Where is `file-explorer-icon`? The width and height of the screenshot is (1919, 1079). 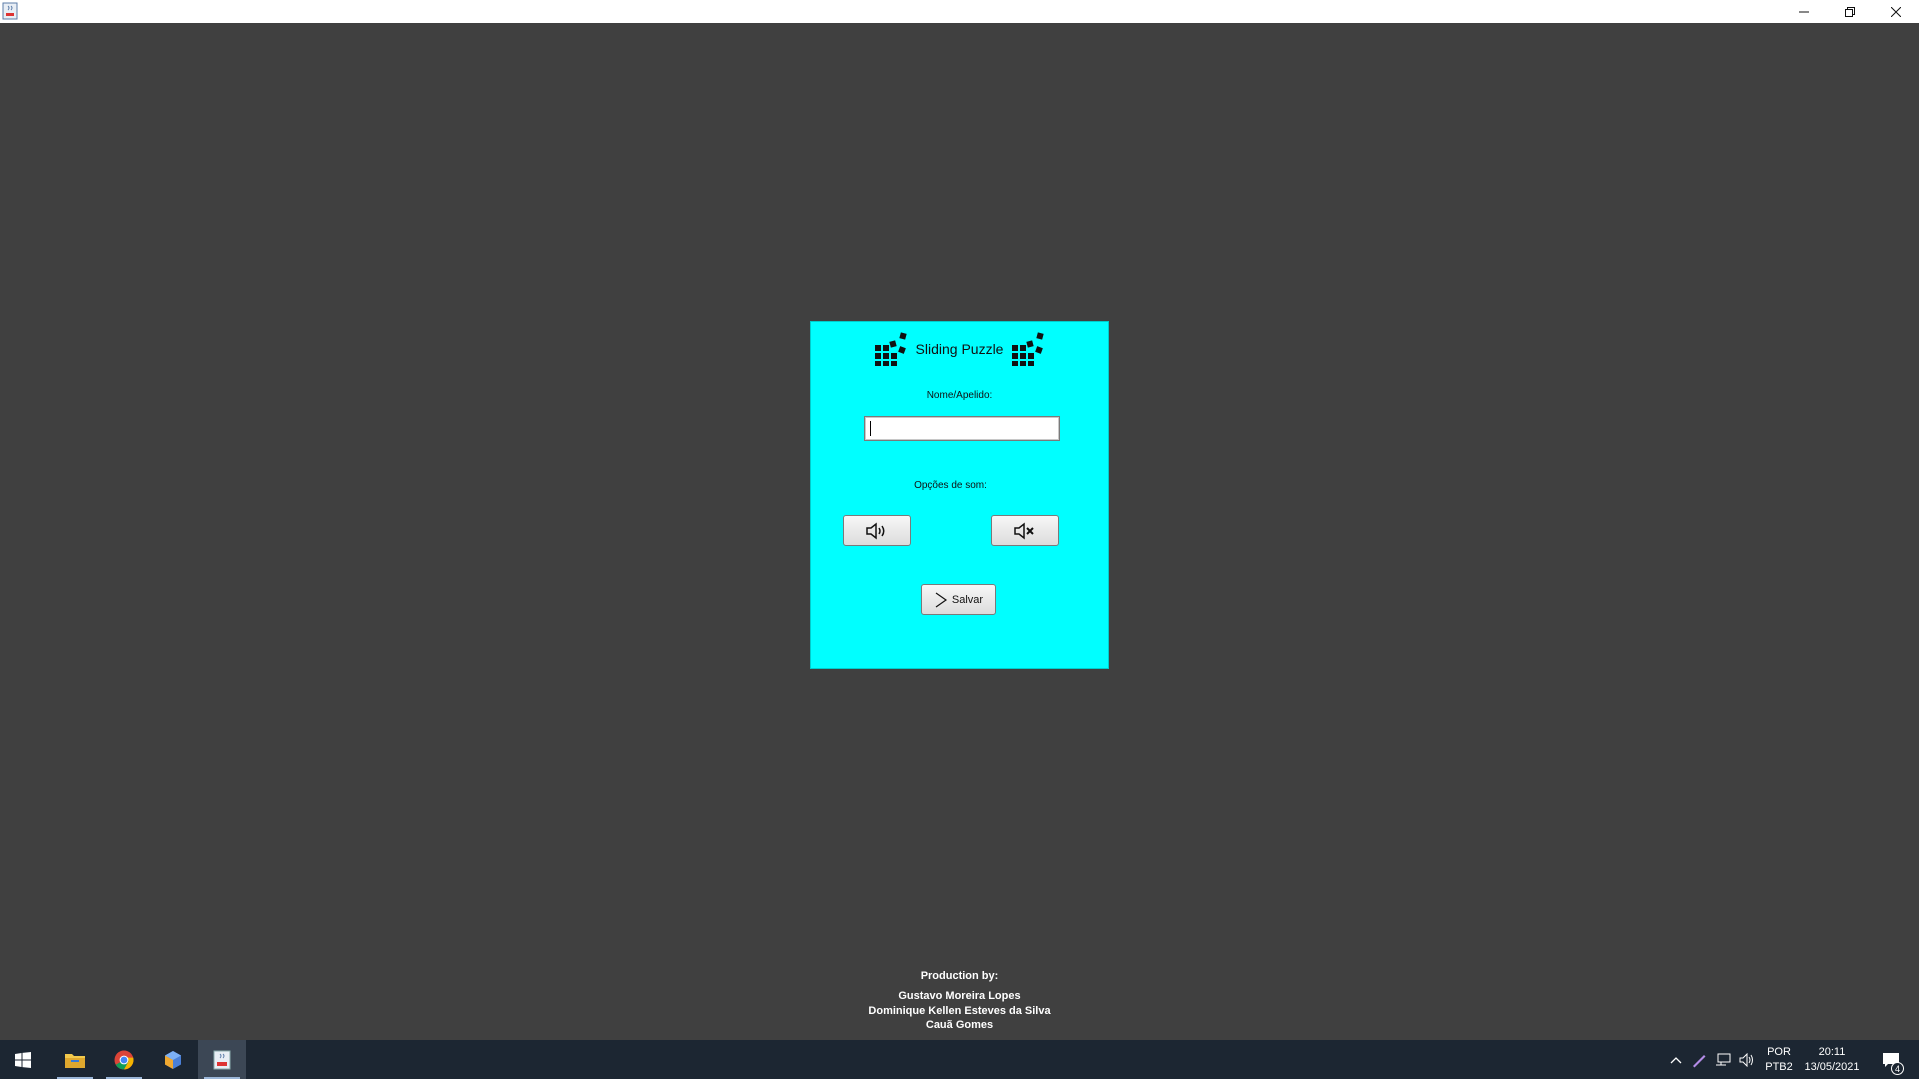 file-explorer-icon is located at coordinates (75, 1060).